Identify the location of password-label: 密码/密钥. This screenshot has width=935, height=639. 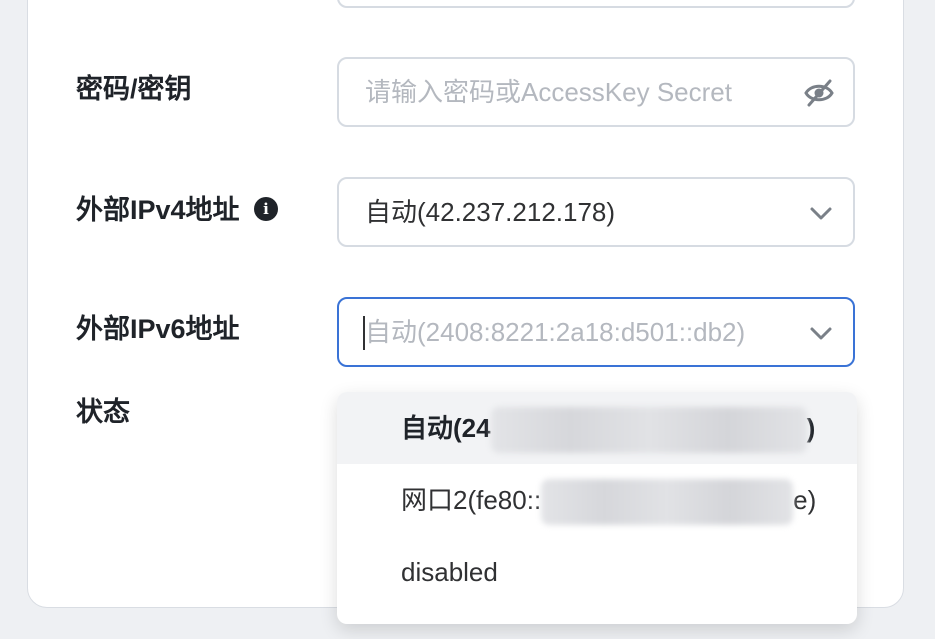
(134, 89).